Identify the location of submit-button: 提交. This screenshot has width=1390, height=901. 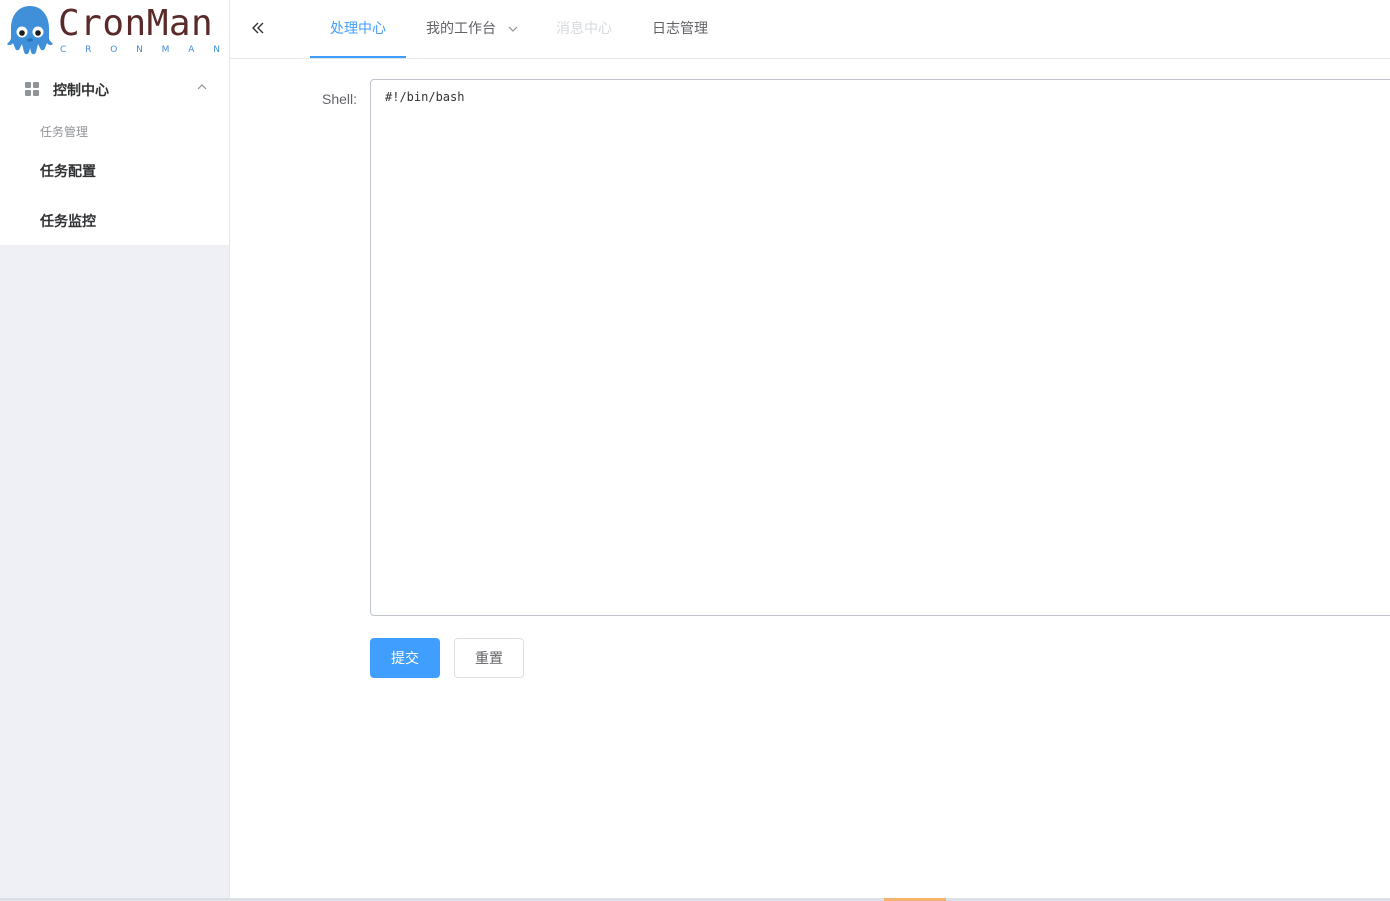
(405, 658).